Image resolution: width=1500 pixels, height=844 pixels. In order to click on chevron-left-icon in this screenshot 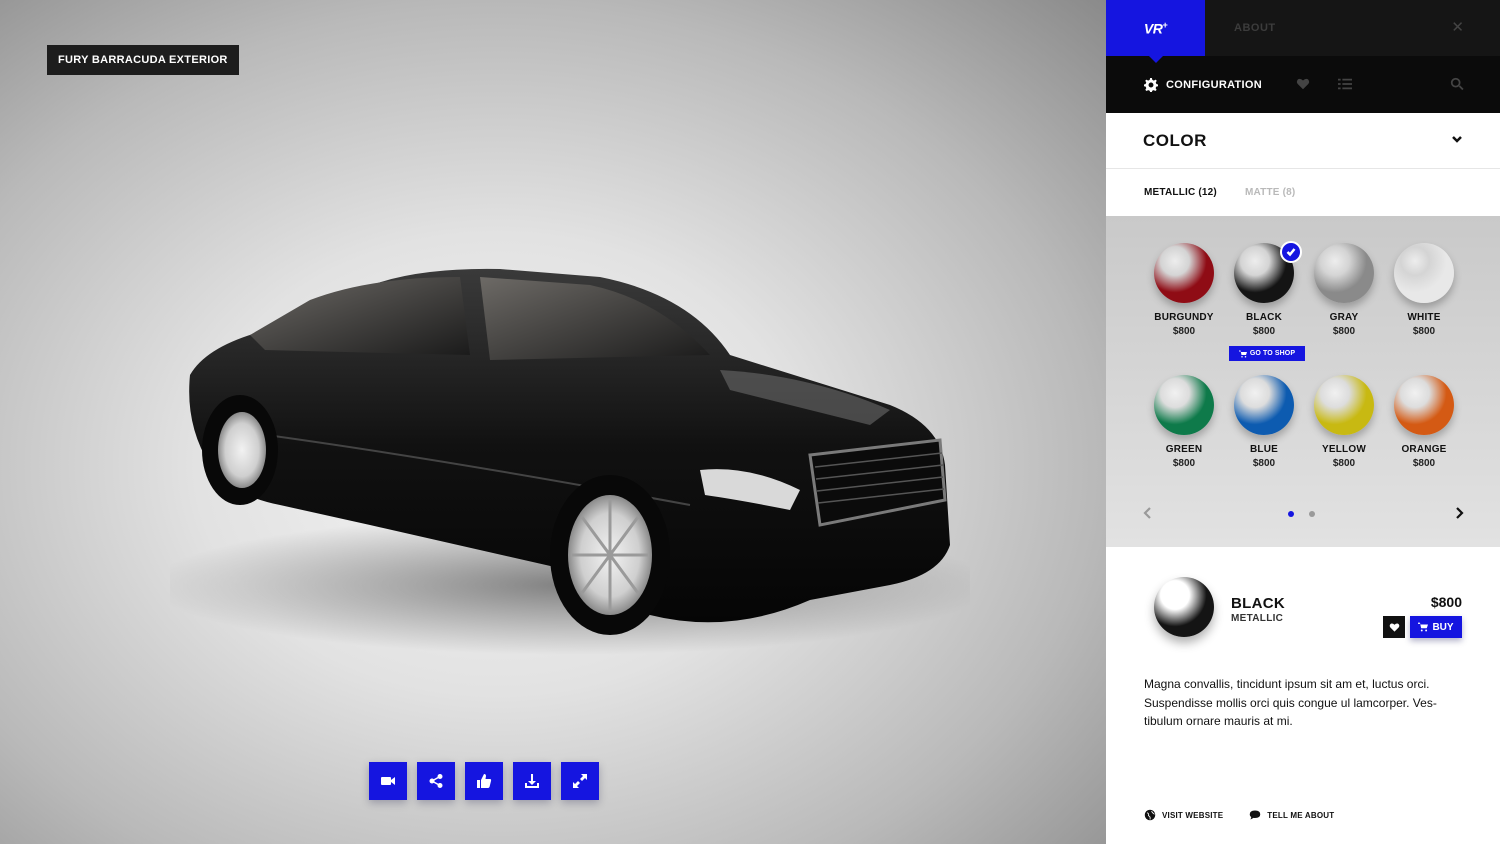, I will do `click(1147, 513)`.